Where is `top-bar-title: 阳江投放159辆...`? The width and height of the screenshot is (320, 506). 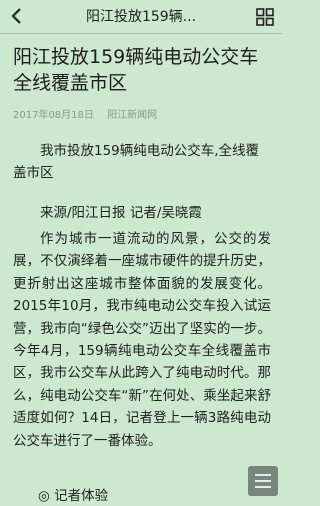 top-bar-title: 阳江投放159辆... is located at coordinates (141, 17).